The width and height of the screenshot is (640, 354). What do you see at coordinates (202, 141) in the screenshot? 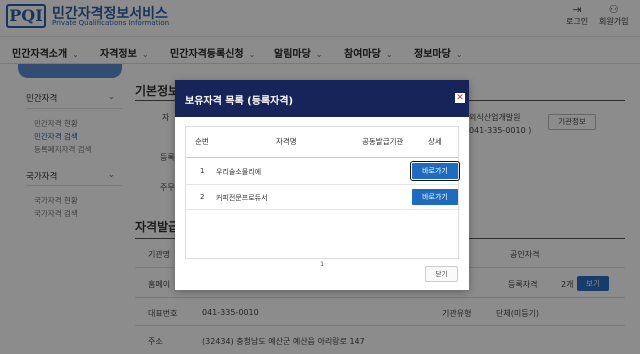
I see `column-header-no: 순번` at bounding box center [202, 141].